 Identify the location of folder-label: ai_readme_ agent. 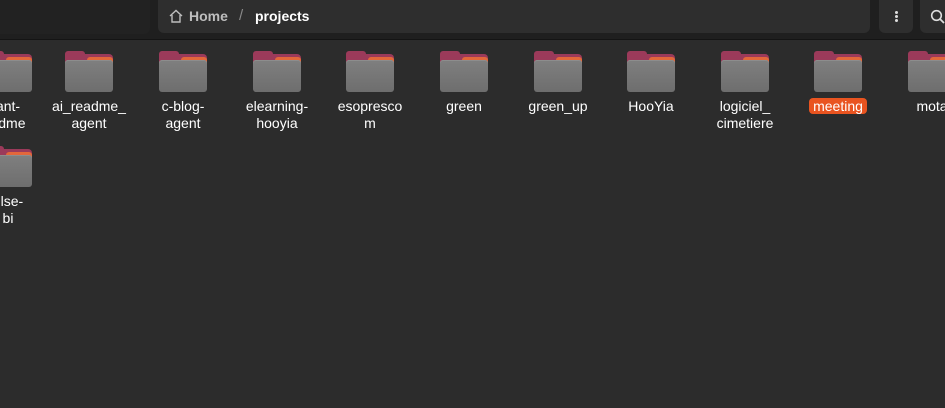
(89, 115).